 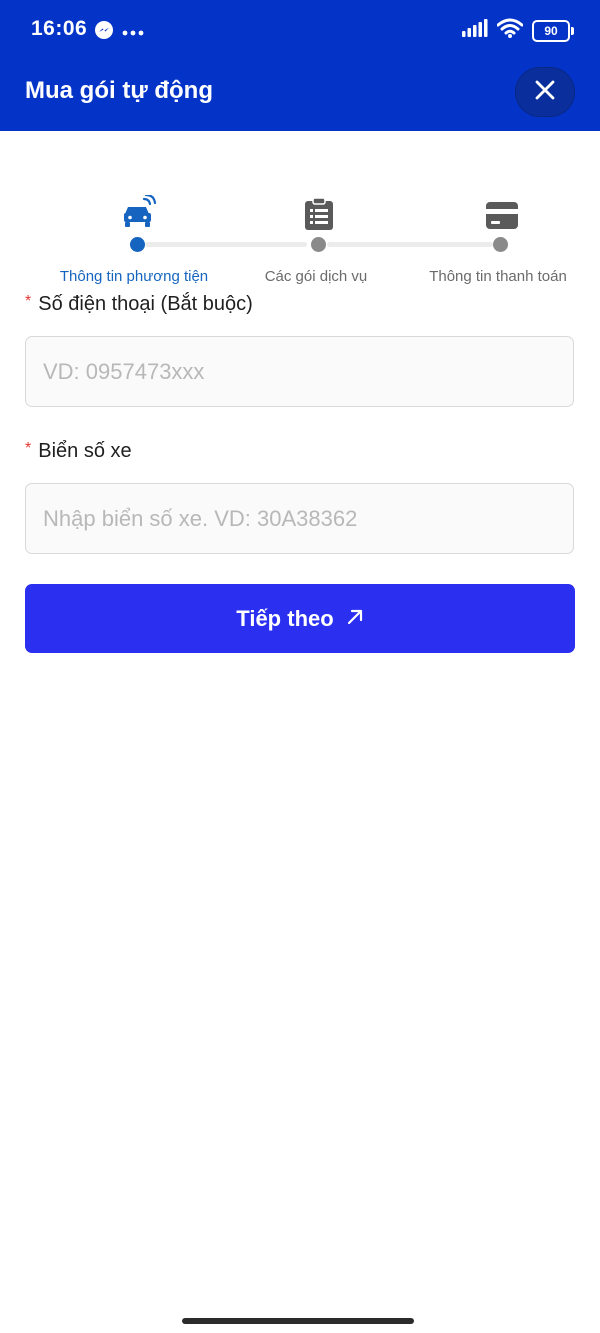 What do you see at coordinates (299, 371) in the screenshot?
I see `phone-input` at bounding box center [299, 371].